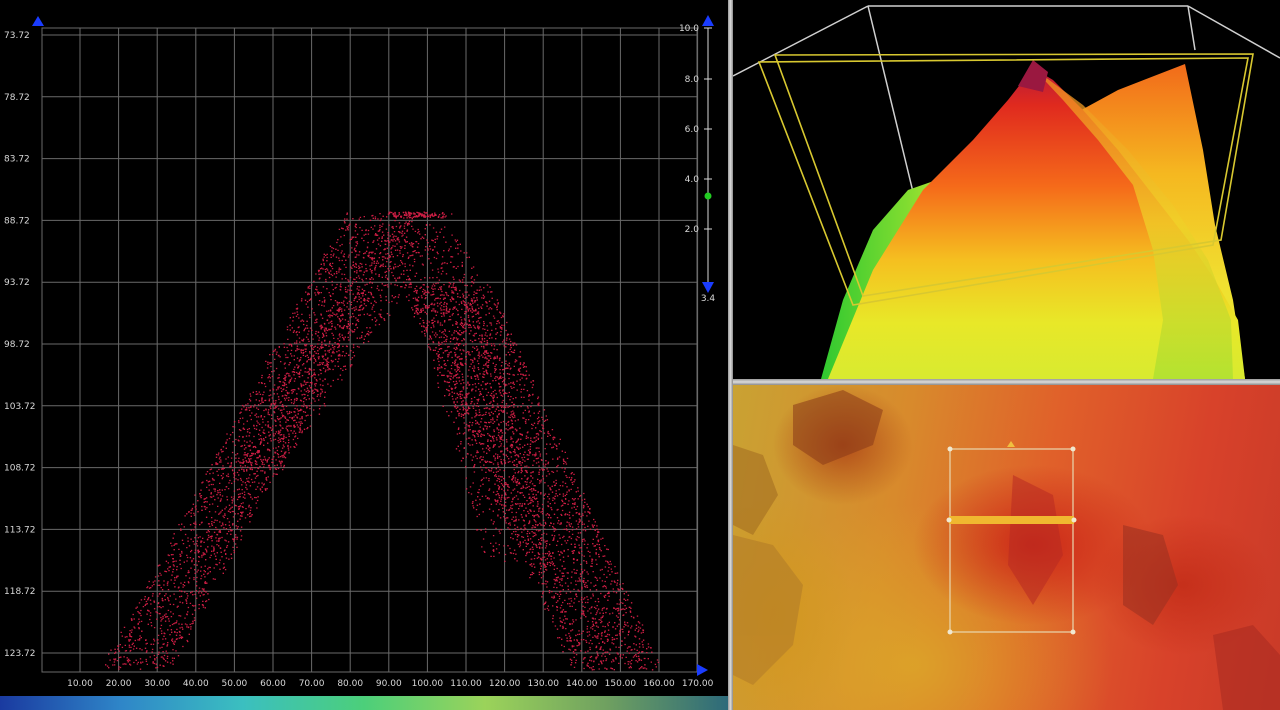 The width and height of the screenshot is (1280, 710). What do you see at coordinates (364, 703) in the screenshot?
I see `bottom-color-strip` at bounding box center [364, 703].